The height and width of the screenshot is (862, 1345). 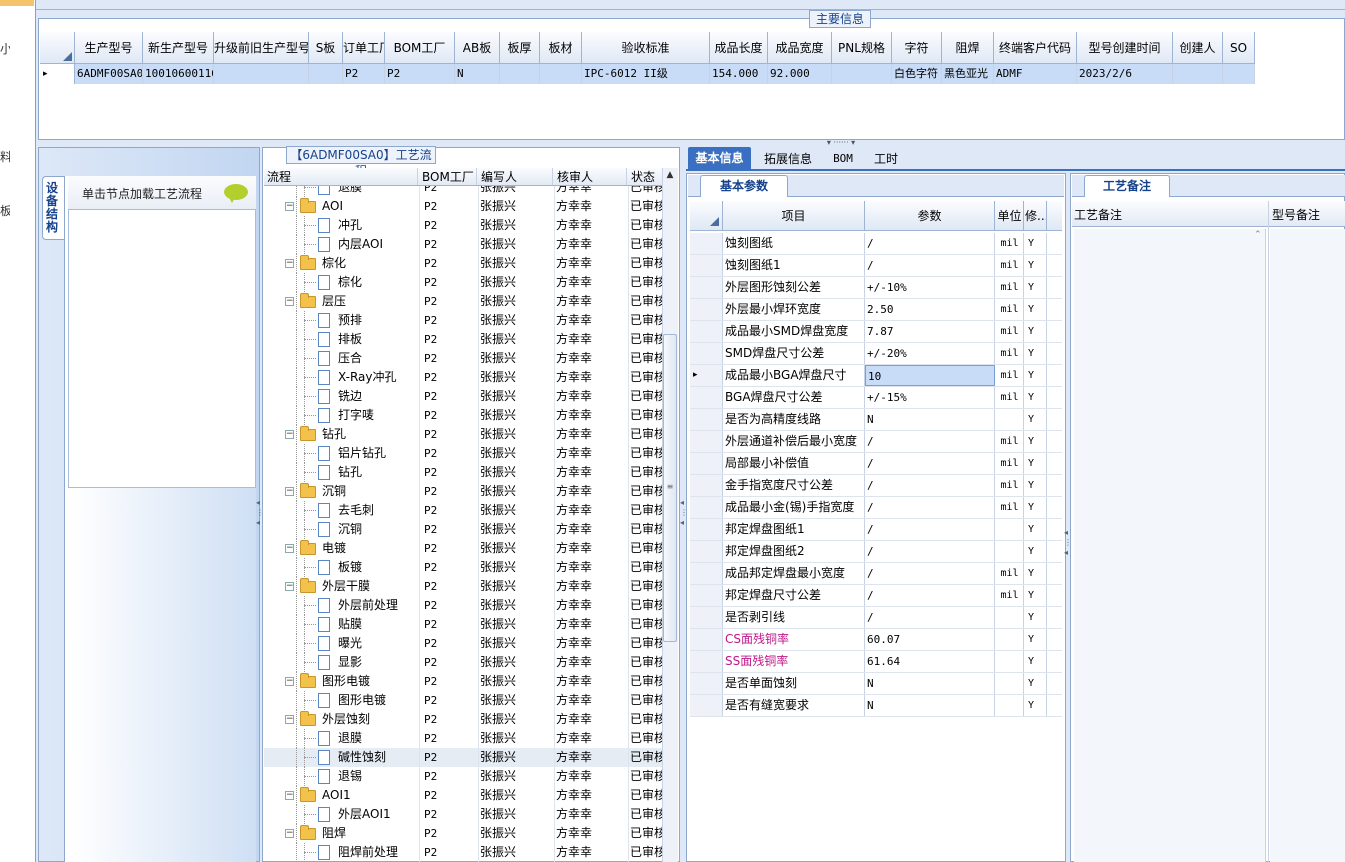 What do you see at coordinates (336, 795) in the screenshot?
I see `tree-node-label: AOI1` at bounding box center [336, 795].